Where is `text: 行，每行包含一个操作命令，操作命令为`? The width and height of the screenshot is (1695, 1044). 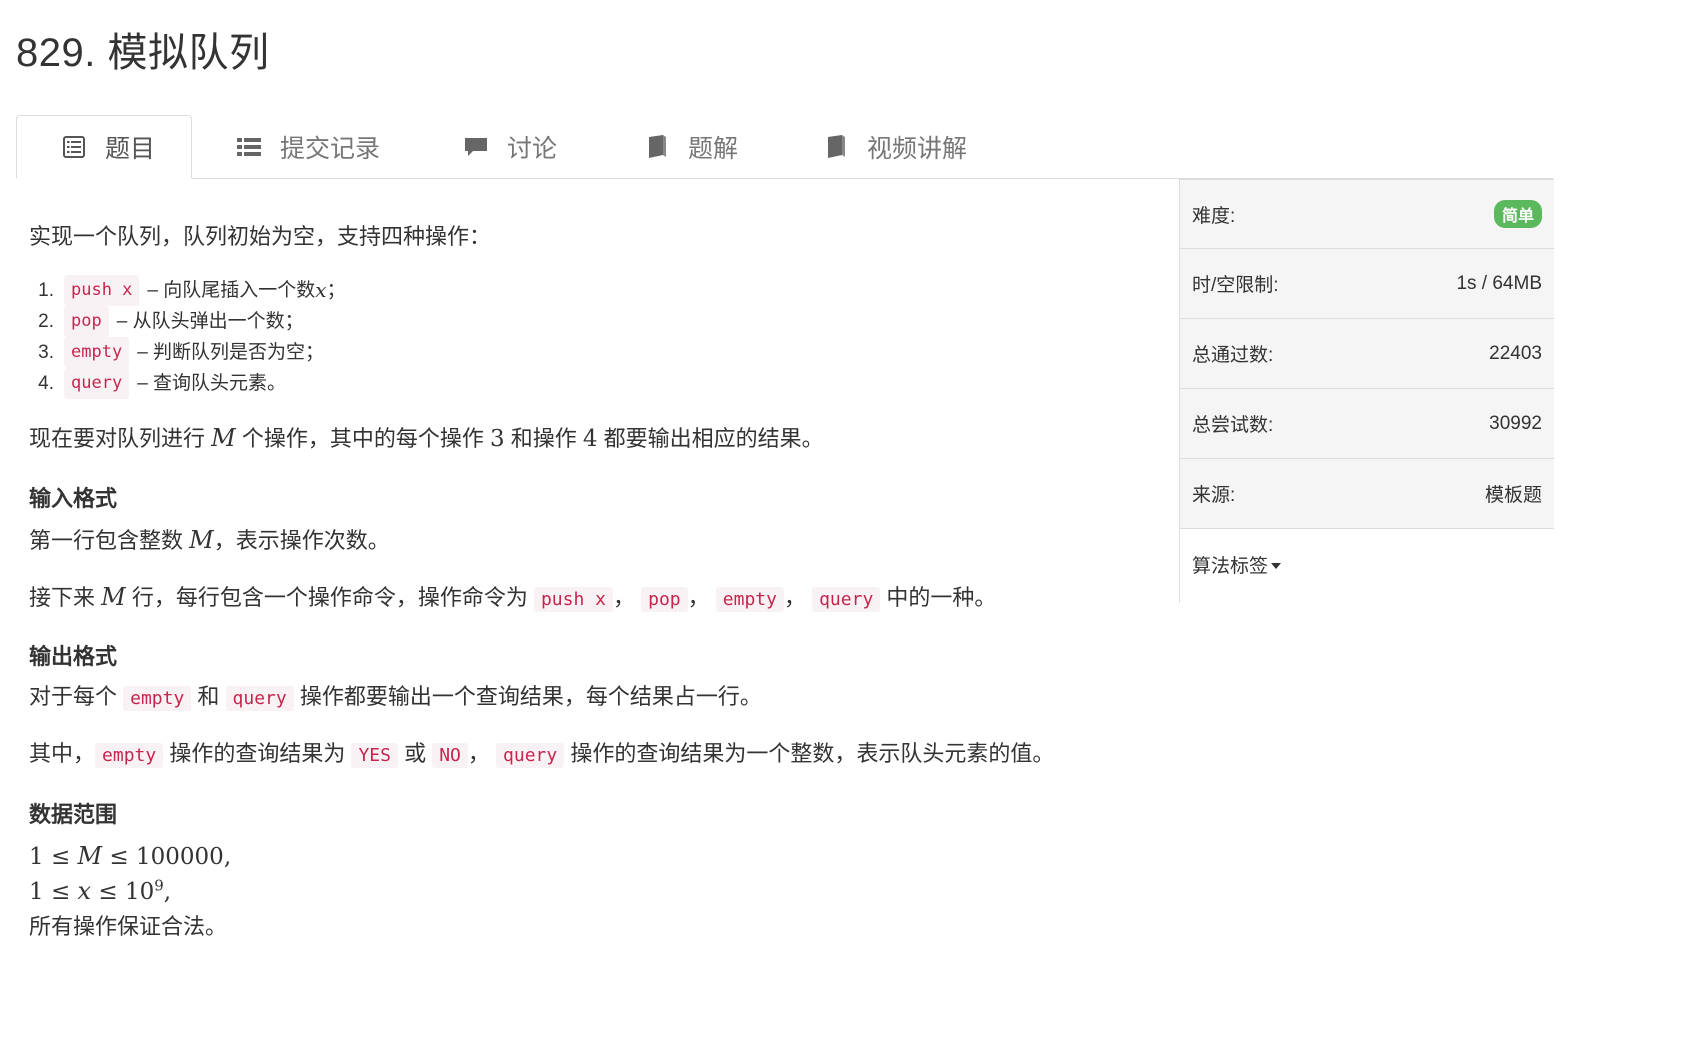 text: 行，每行包含一个操作命令，操作命令为 is located at coordinates (329, 597).